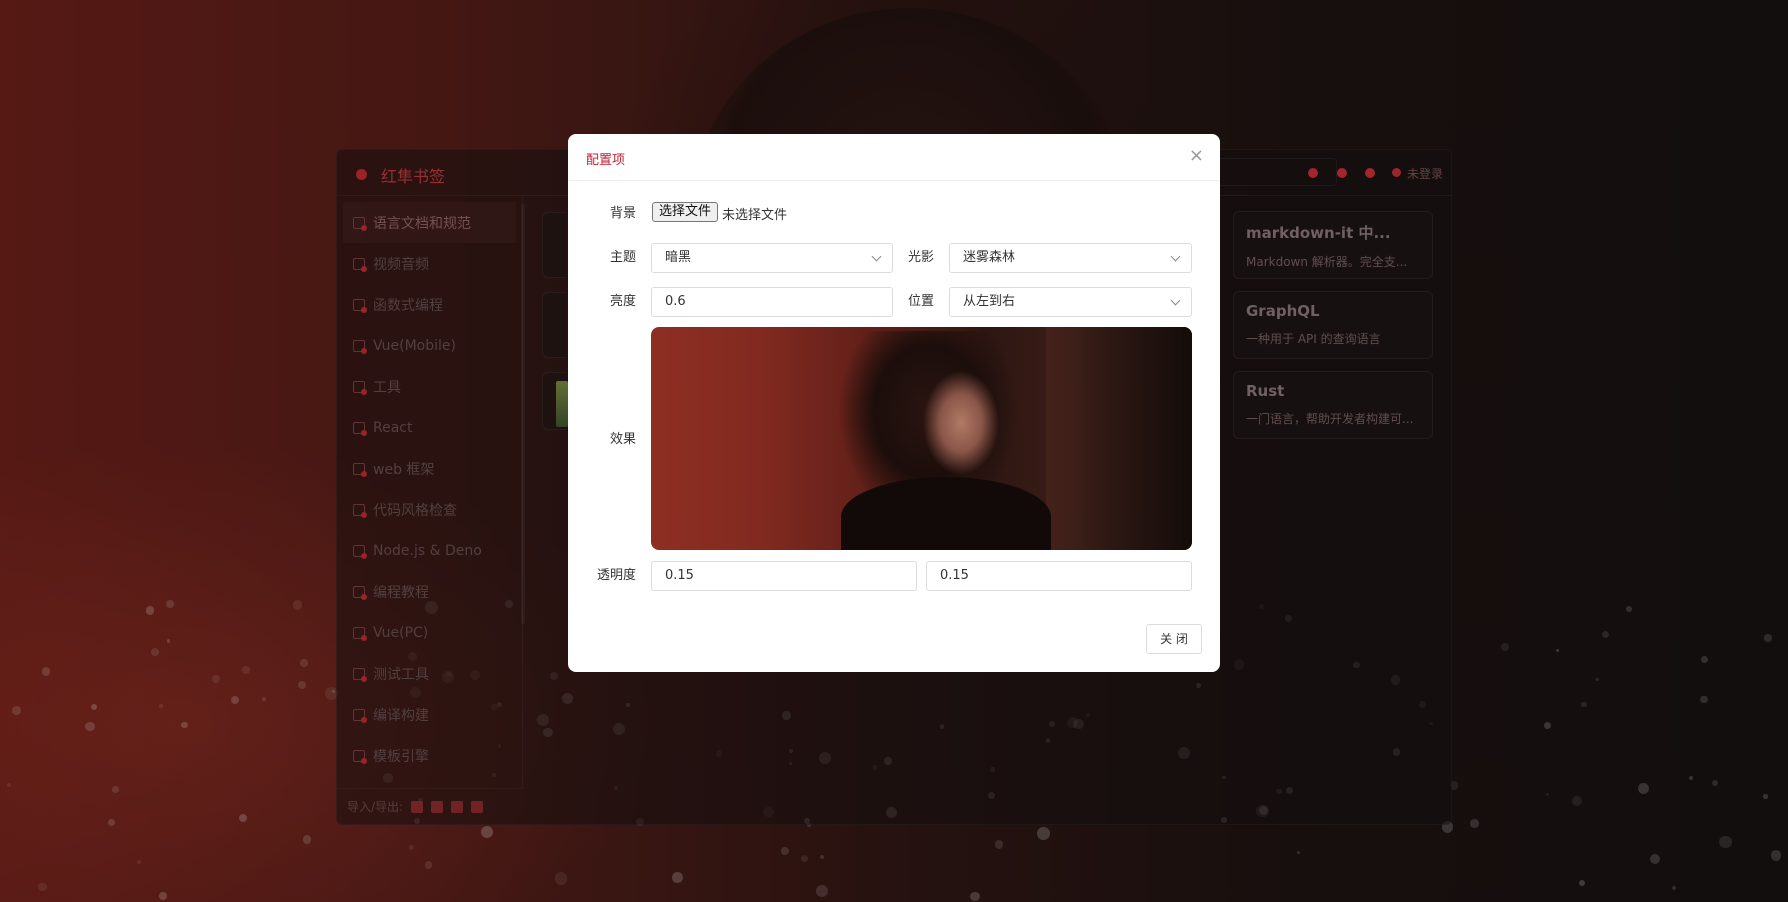  I want to click on position-select: 从左到右, so click(1070, 302).